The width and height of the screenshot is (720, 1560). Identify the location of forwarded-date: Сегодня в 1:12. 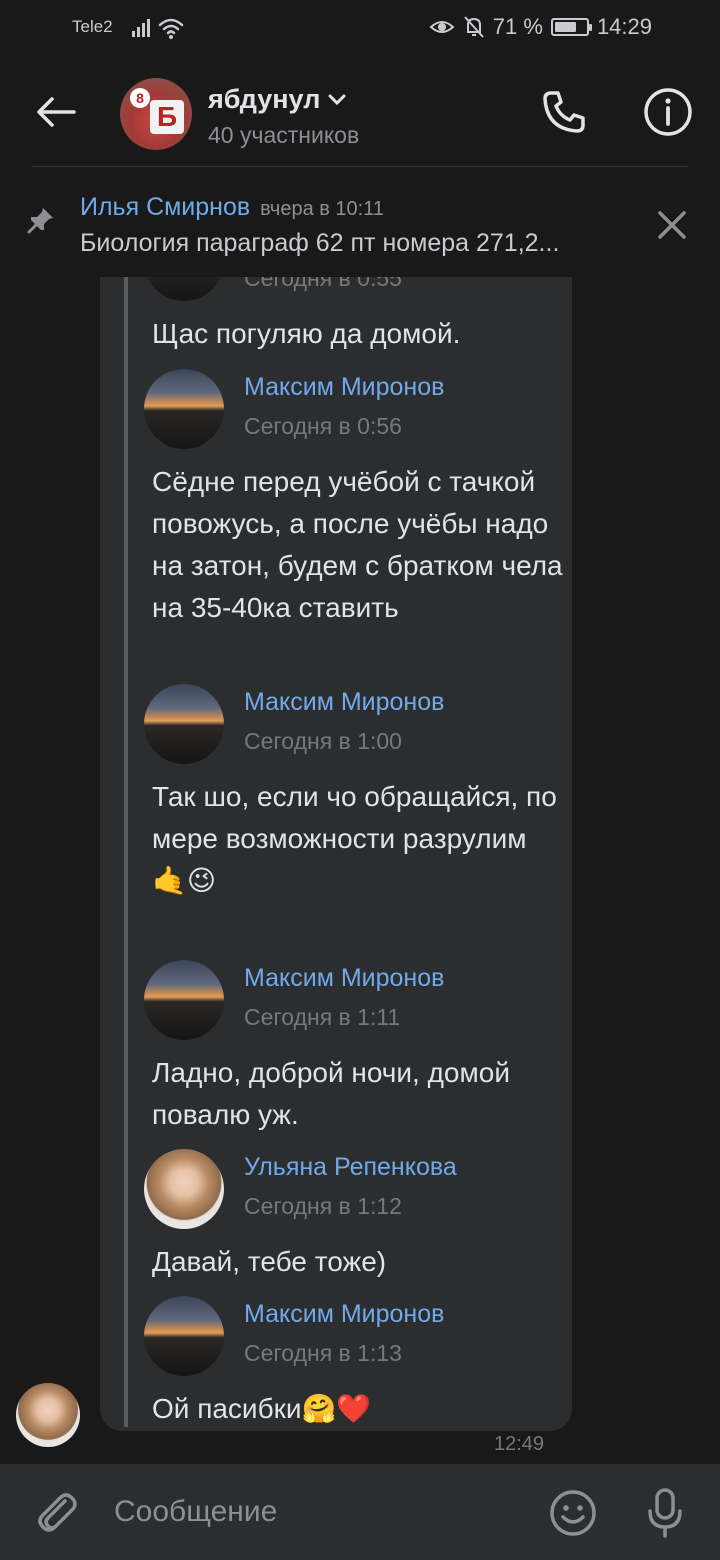
(323, 1206).